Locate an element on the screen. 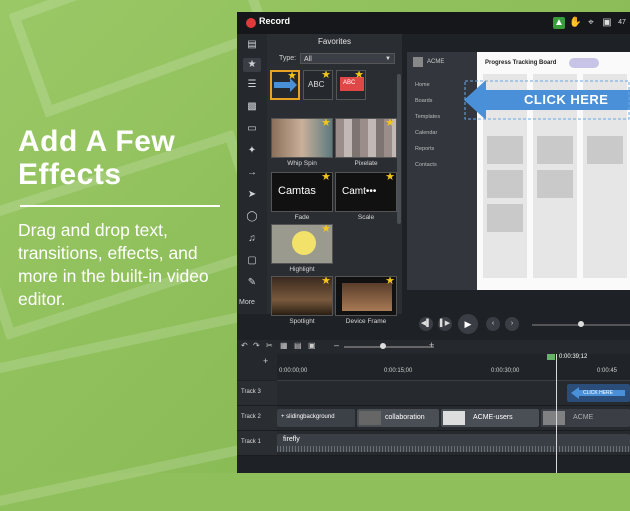 The width and height of the screenshot is (630, 511). fade-tile: Camtas ★ is located at coordinates (302, 192).